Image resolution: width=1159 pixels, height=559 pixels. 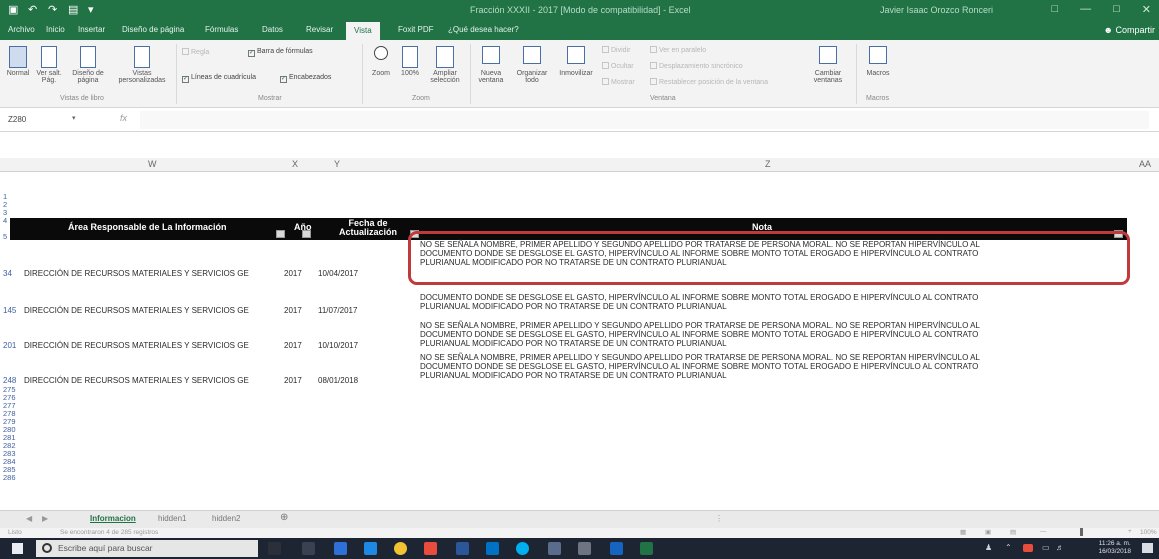 I want to click on excel-taskbar-icon, so click(x=646, y=548).